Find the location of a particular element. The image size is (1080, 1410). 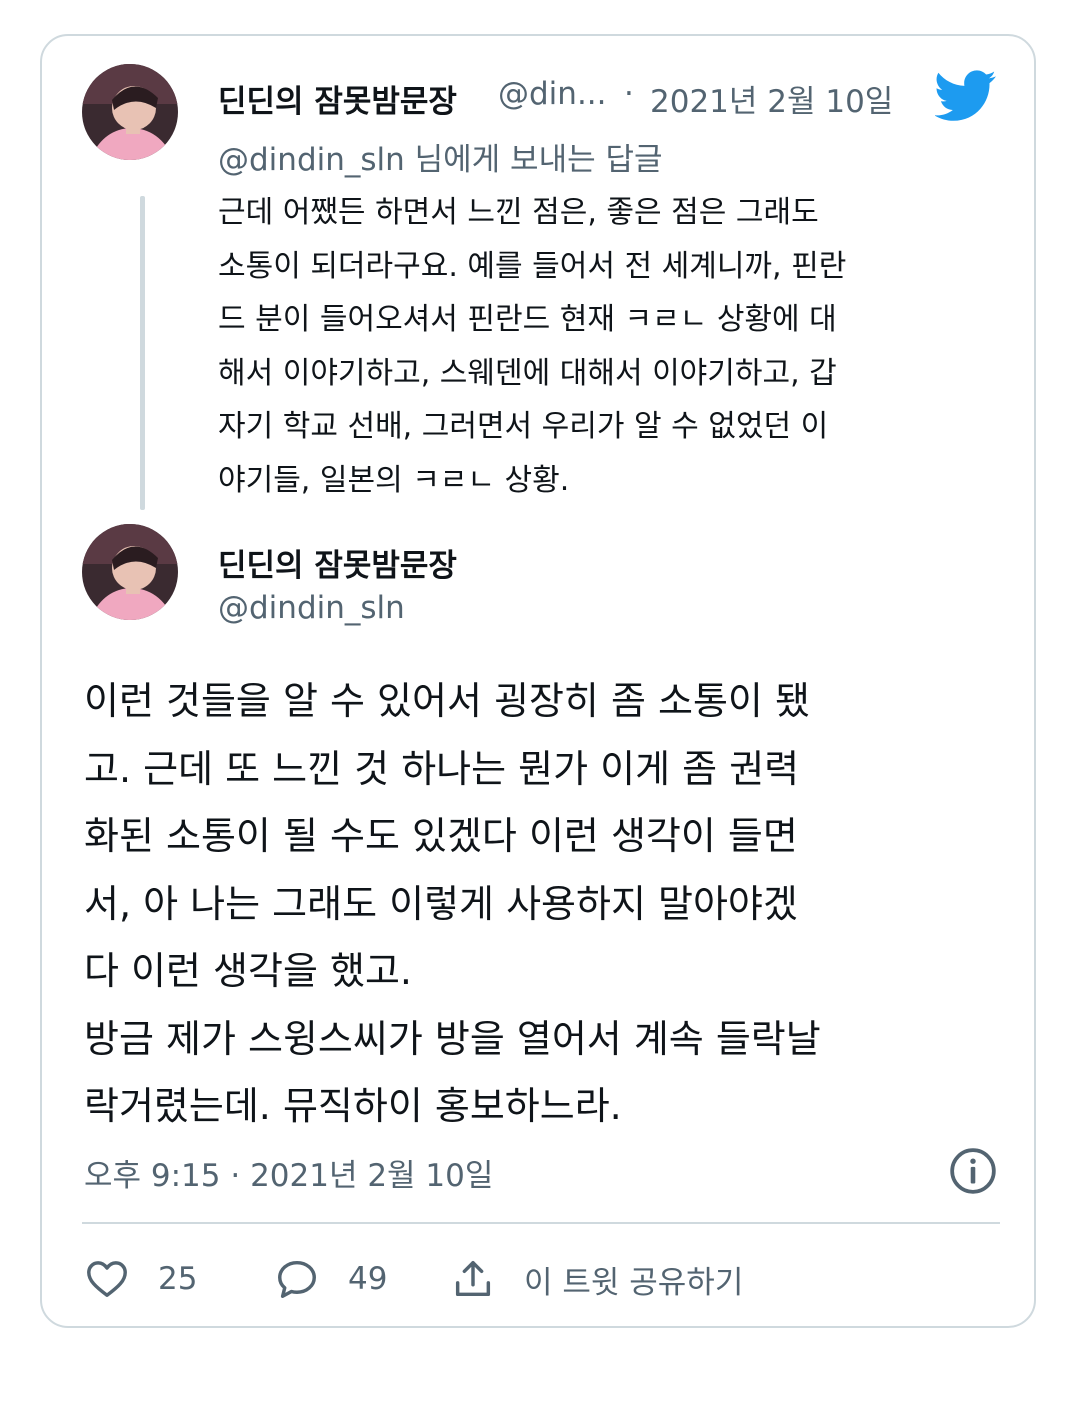

share-button: 이 트윗 공유하기 is located at coordinates (596, 1279).